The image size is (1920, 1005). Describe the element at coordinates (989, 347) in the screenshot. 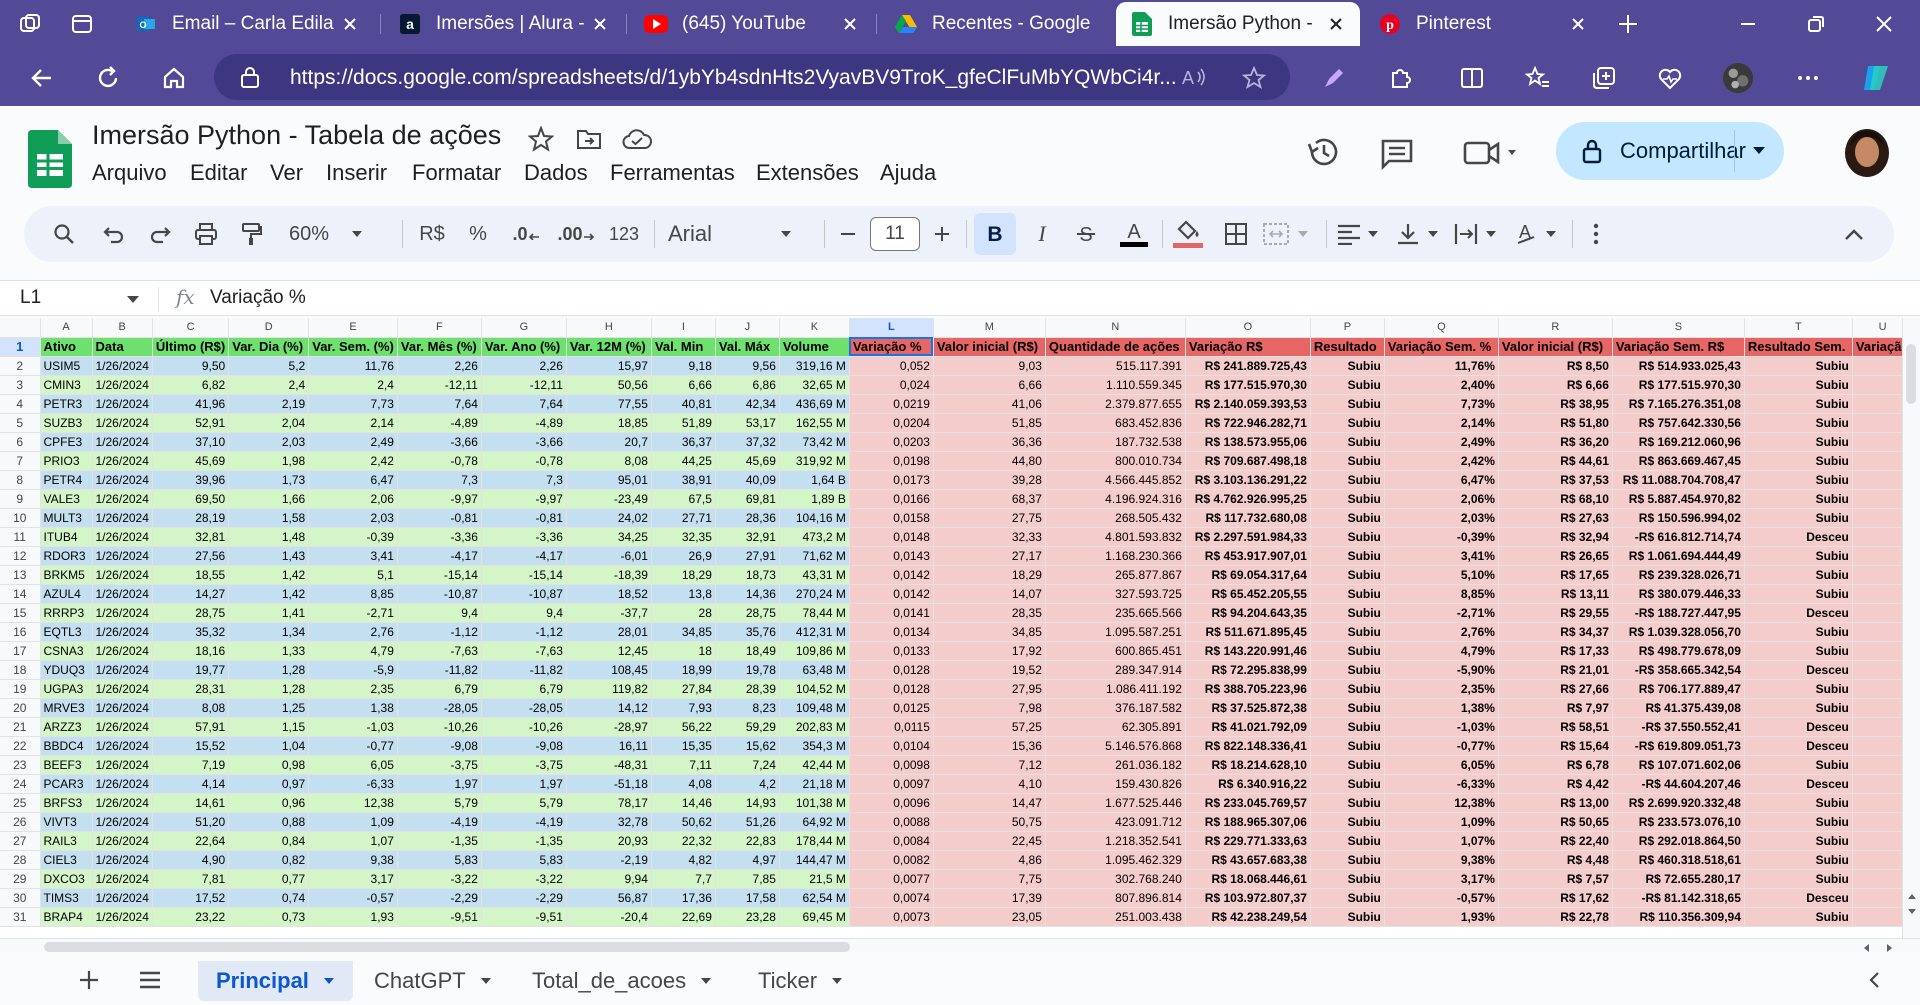

I see `header-cell: Valor inicial (R$)` at that location.